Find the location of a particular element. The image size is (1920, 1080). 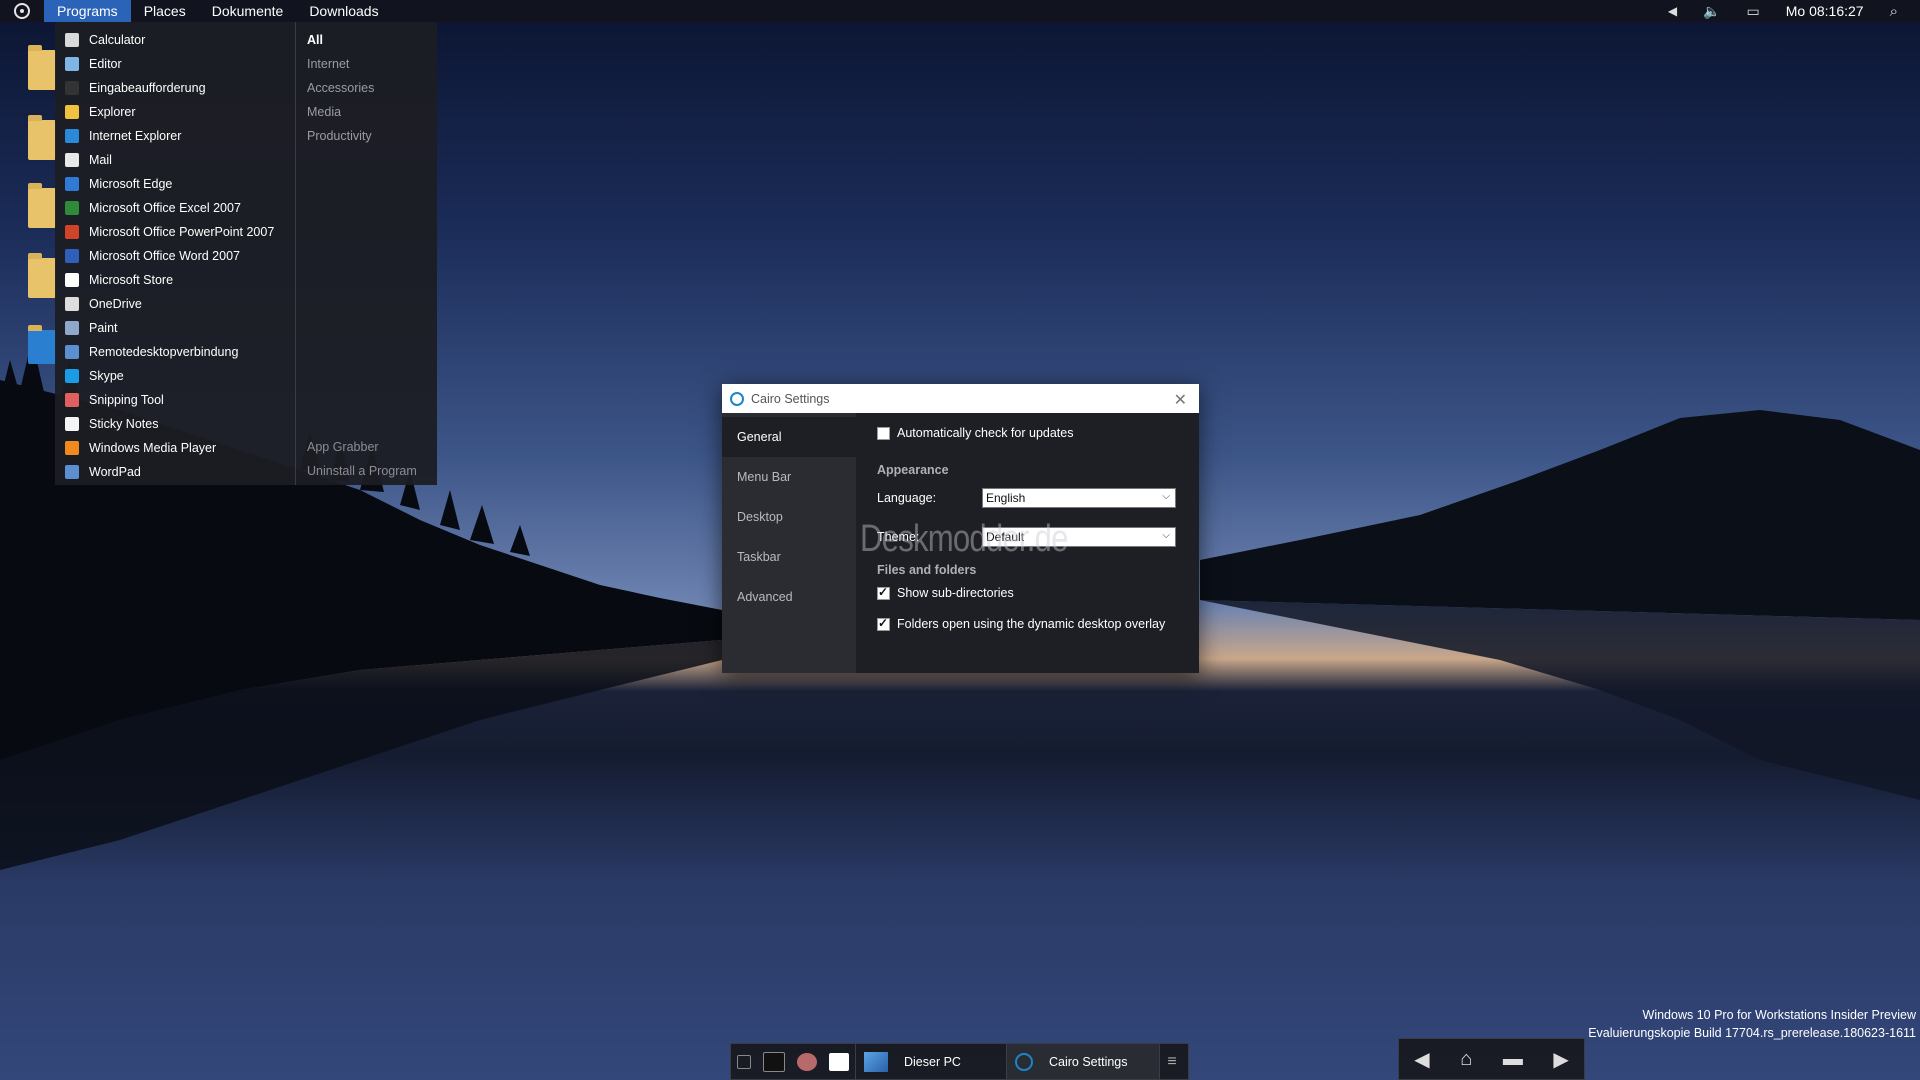

mail-icon is located at coordinates (72, 160).